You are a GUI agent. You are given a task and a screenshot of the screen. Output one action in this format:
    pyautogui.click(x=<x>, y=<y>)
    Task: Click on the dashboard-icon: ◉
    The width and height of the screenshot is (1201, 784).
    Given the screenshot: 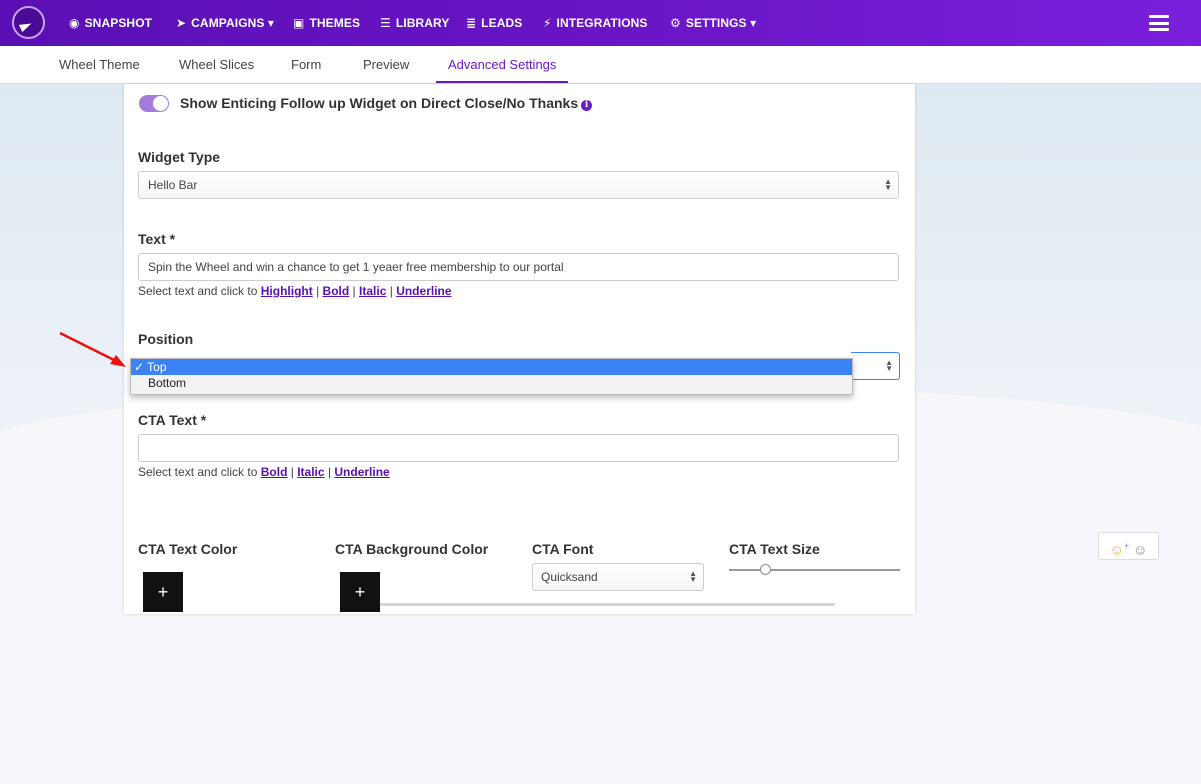 What is the action you would take?
    pyautogui.click(x=74, y=23)
    